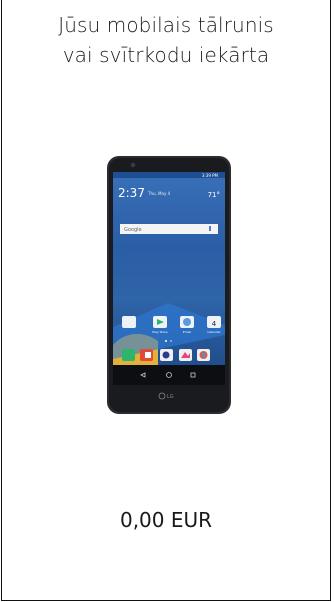 This screenshot has height=602, width=334. I want to click on screen-clock: 2:37, so click(131, 193).